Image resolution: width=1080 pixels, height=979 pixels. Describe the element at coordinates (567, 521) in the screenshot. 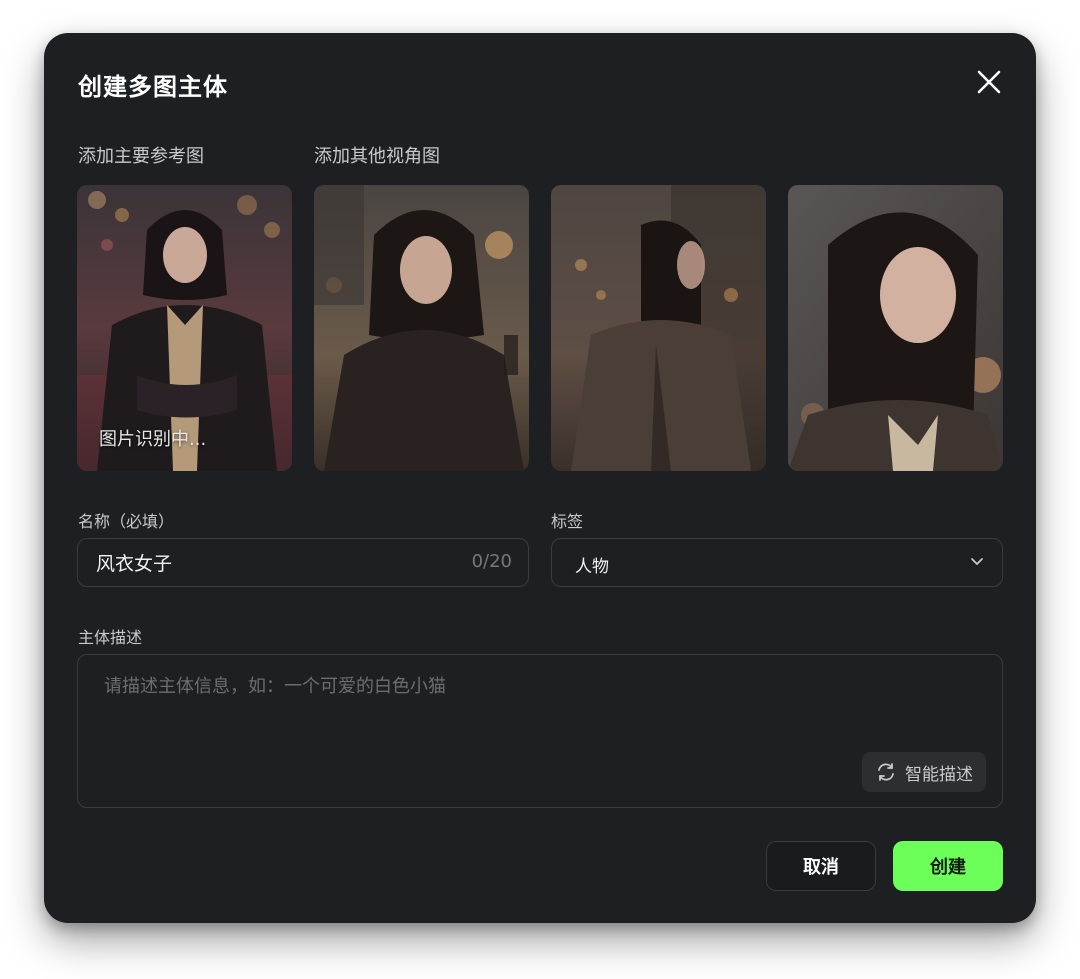

I see `tag-field-label: 标签` at that location.